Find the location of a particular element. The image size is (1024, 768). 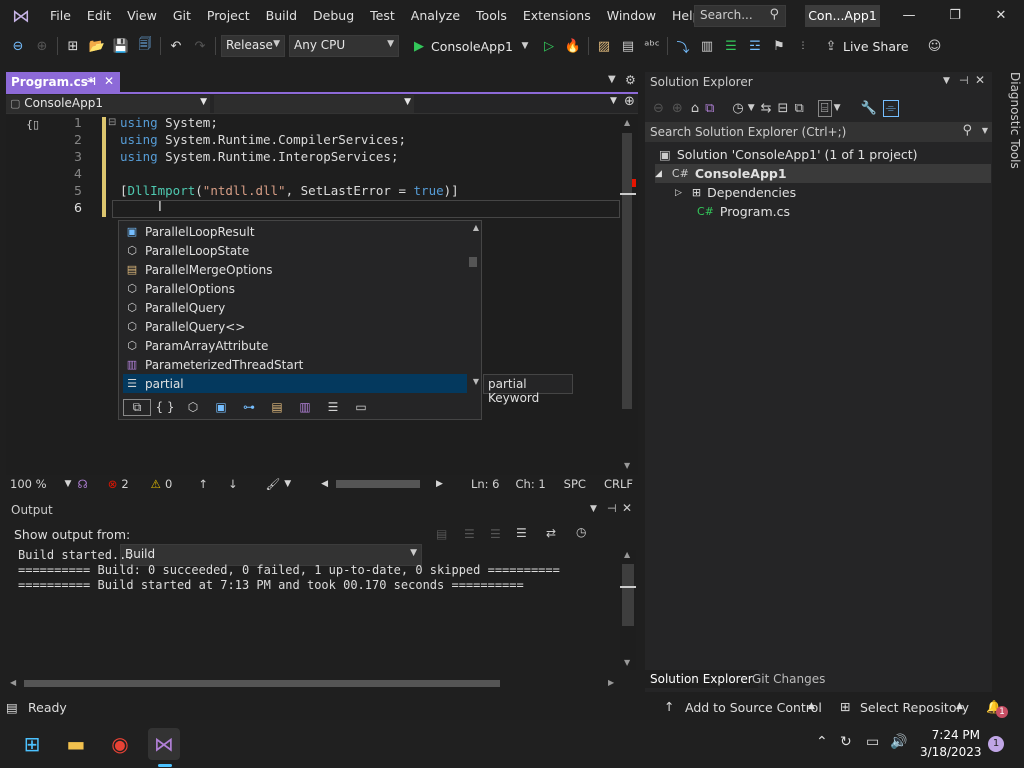

hot-reload-icon: 🔥 is located at coordinates (573, 46).